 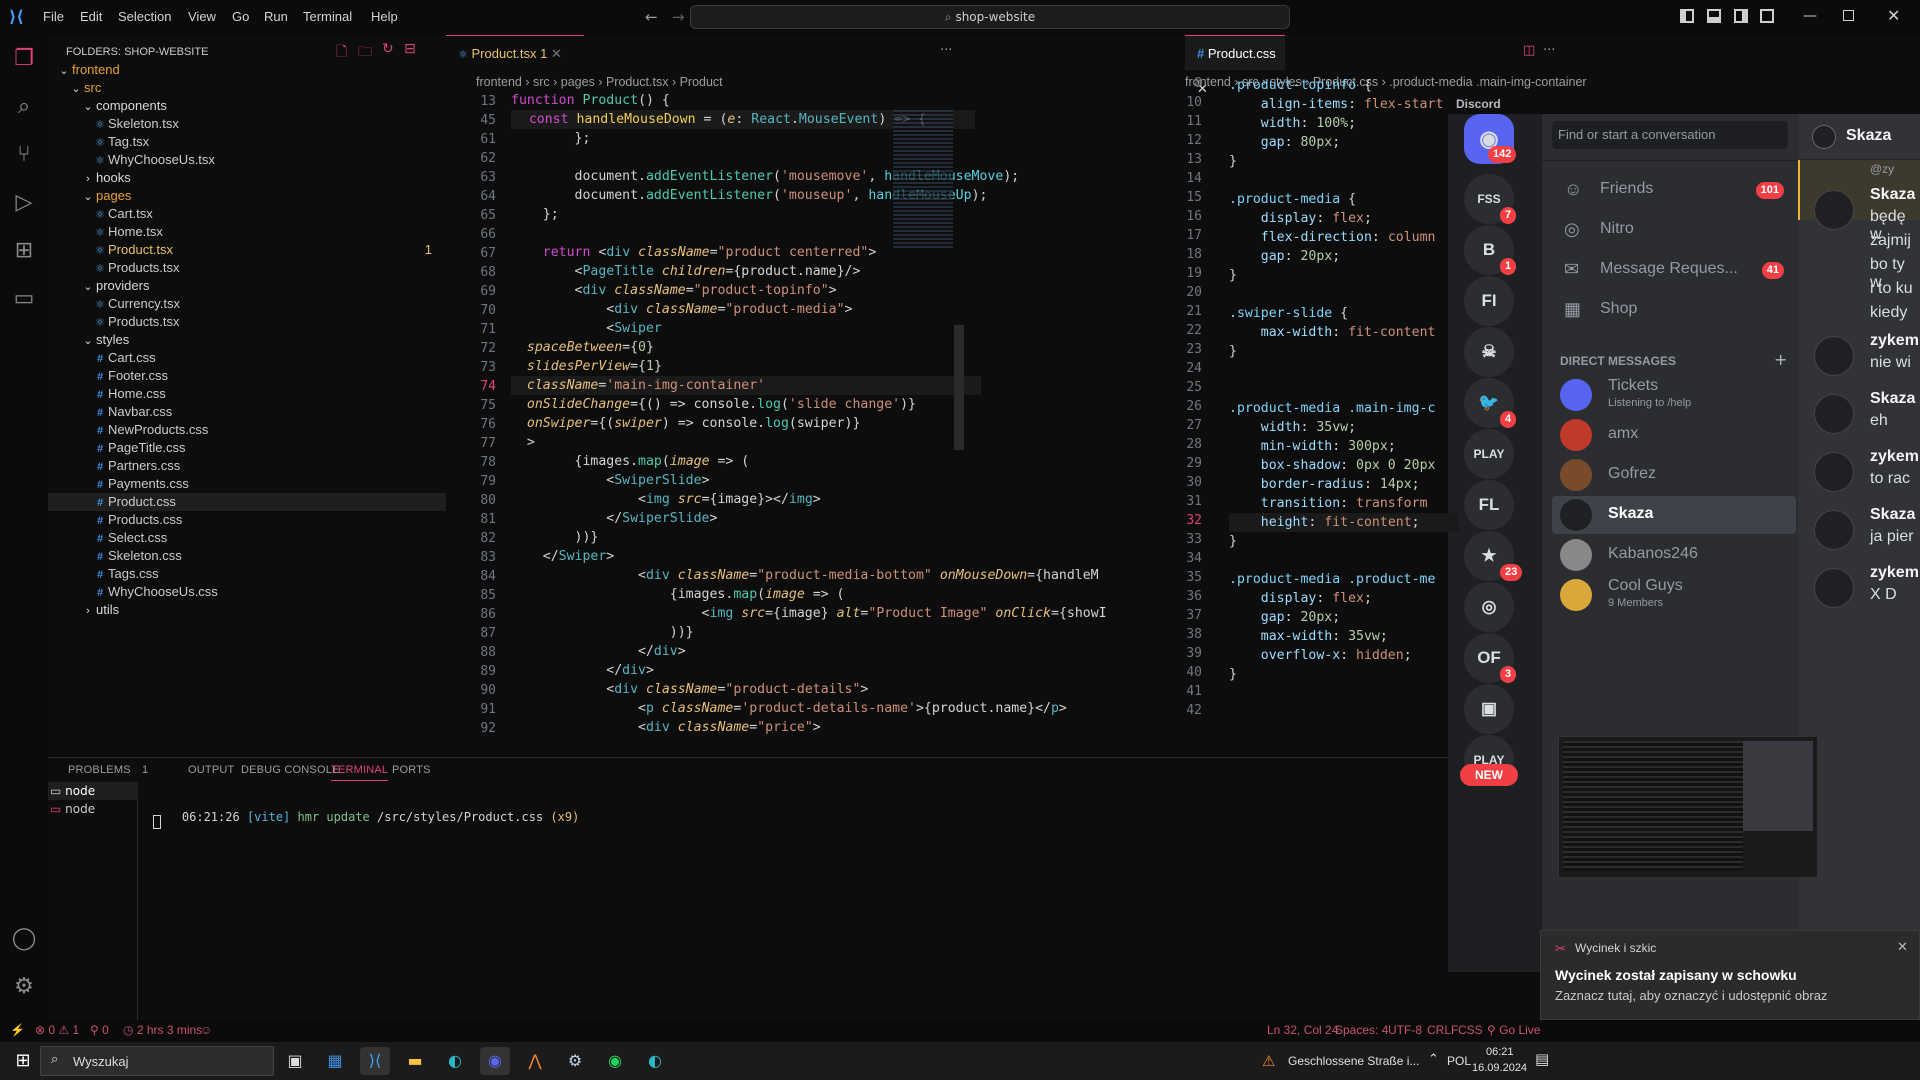 I want to click on dm-item: Tickets Listening to /help, so click(x=1674, y=395).